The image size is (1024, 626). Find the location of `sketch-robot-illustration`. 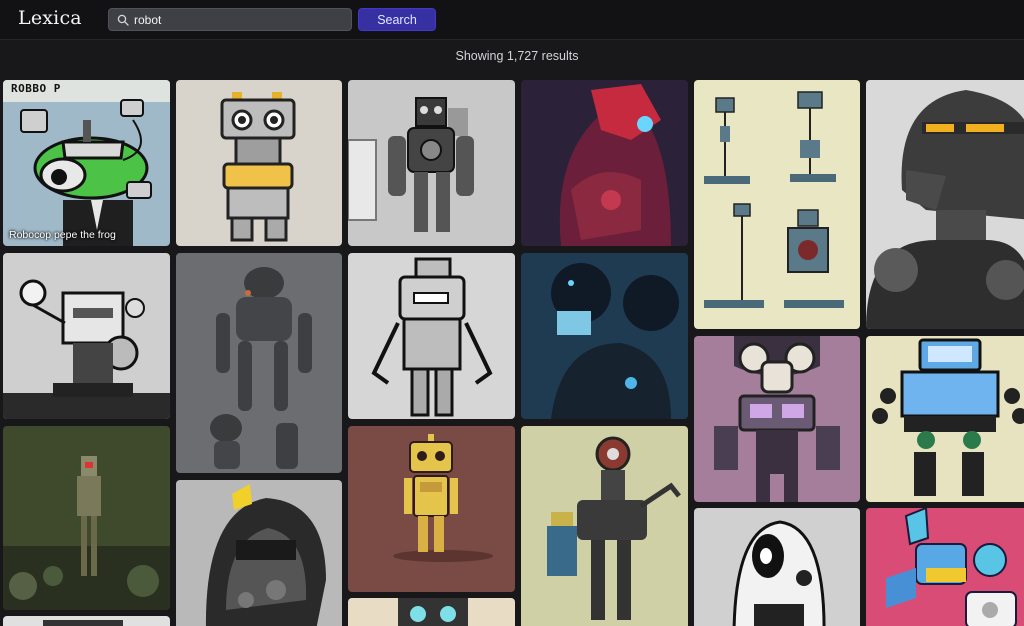

sketch-robot-illustration is located at coordinates (86, 336).